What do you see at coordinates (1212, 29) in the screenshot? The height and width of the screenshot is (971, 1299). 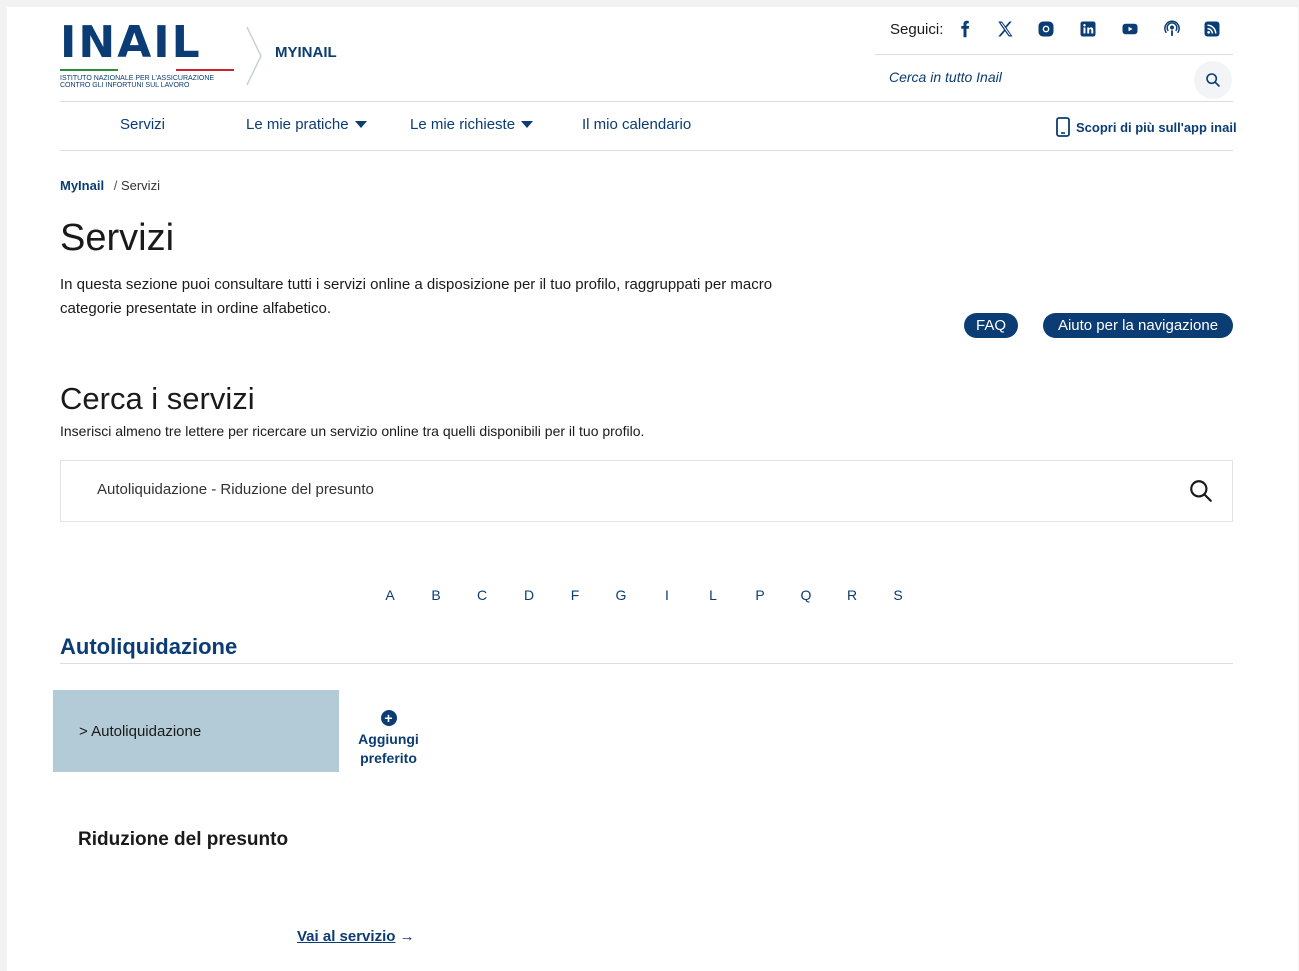 I see `rss-icon` at bounding box center [1212, 29].